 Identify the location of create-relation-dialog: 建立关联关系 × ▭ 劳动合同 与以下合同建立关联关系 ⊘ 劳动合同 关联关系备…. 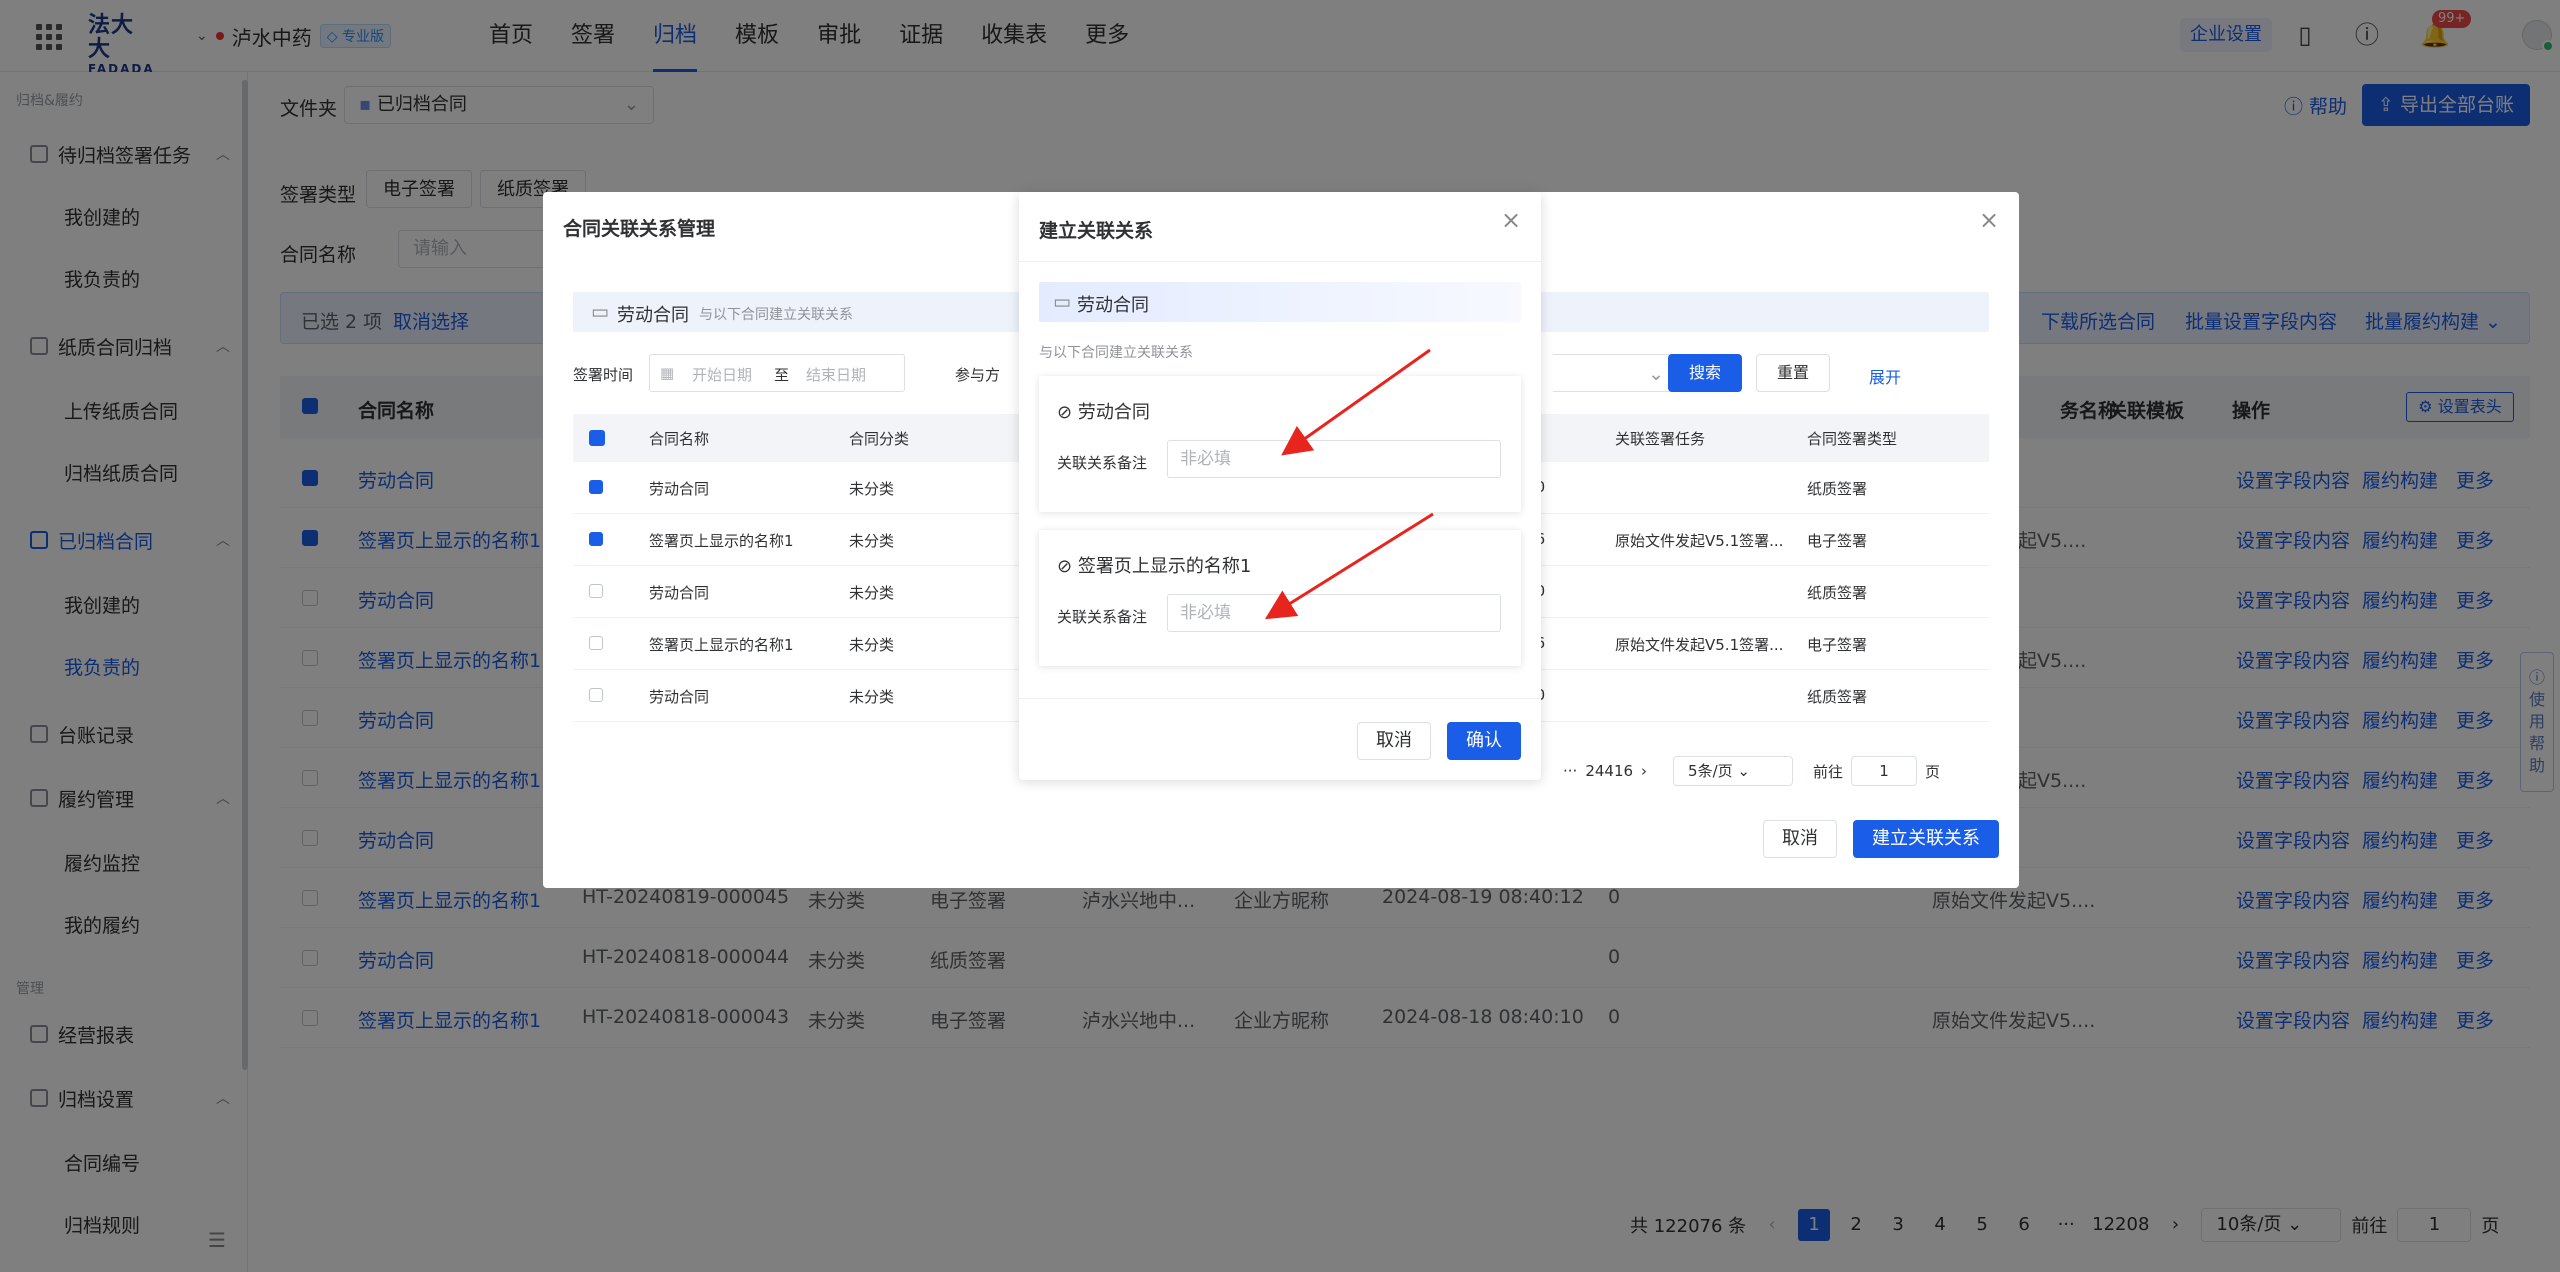
(1280, 486).